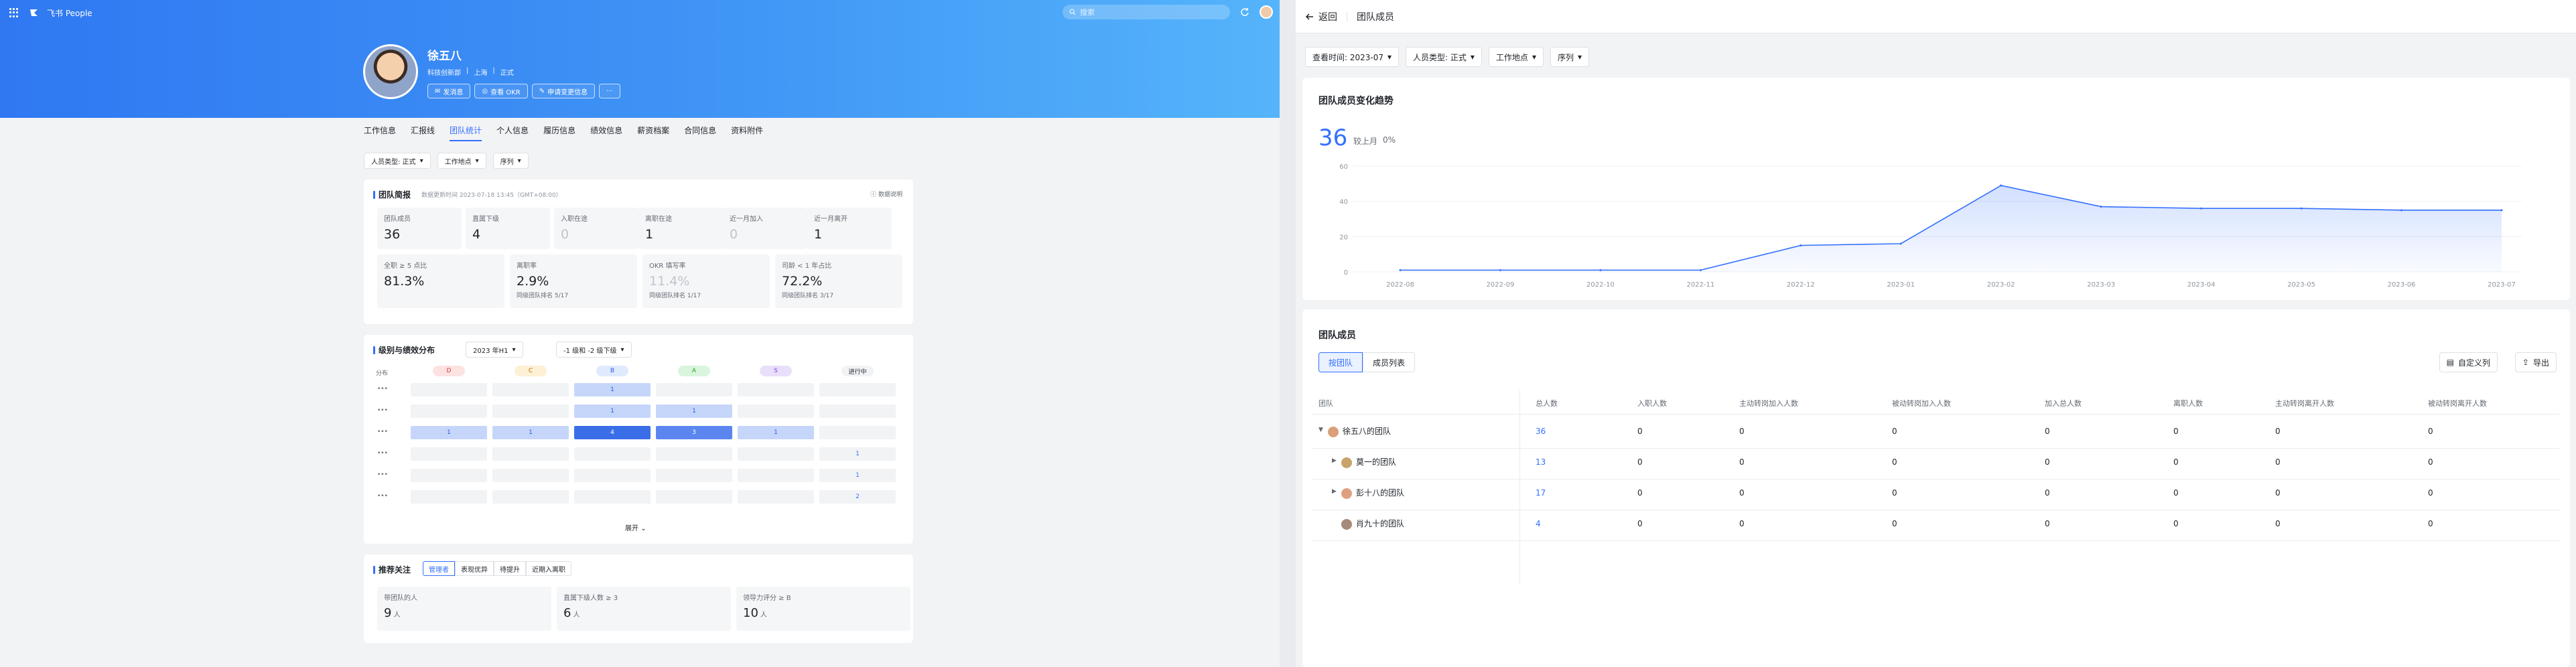  Describe the element at coordinates (1352, 57) in the screenshot. I see `period-filter: 查看时间: 2023-07 ▾` at that location.